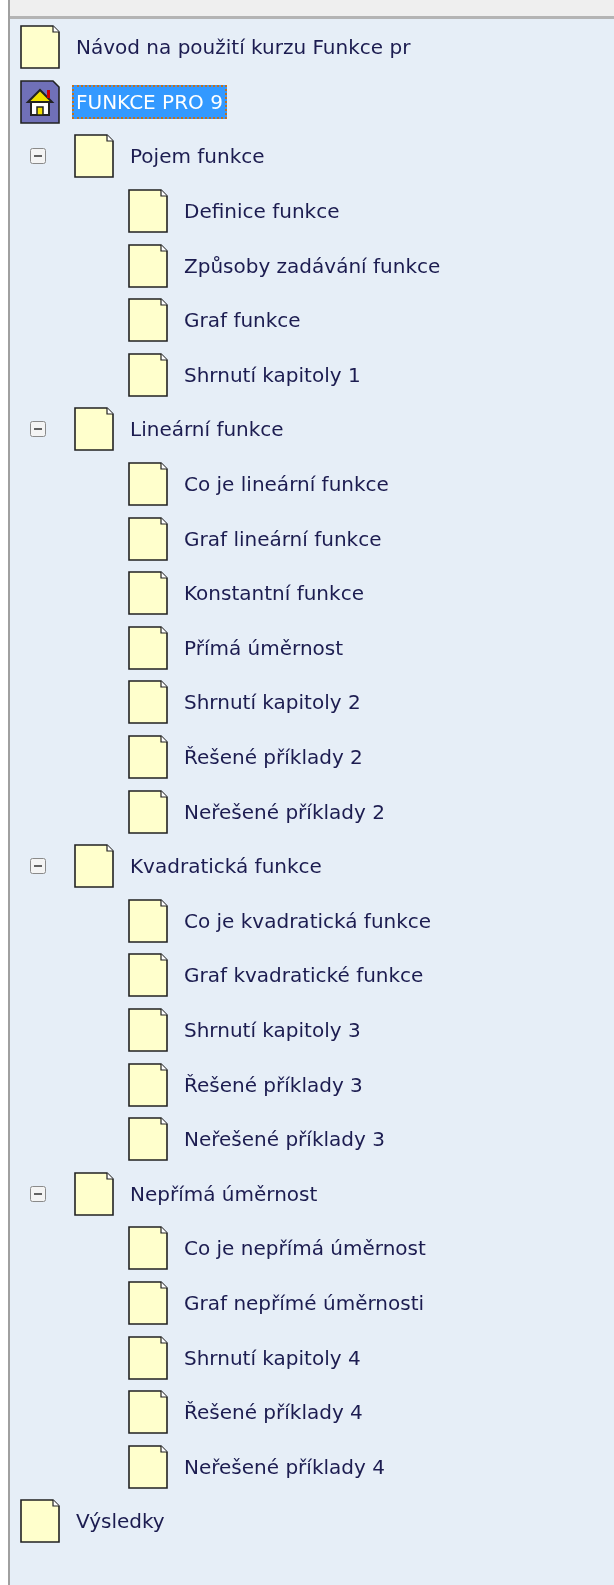 Image resolution: width=614 pixels, height=1585 pixels. I want to click on tree-item: Neřešené příklady 3, so click(284, 1139).